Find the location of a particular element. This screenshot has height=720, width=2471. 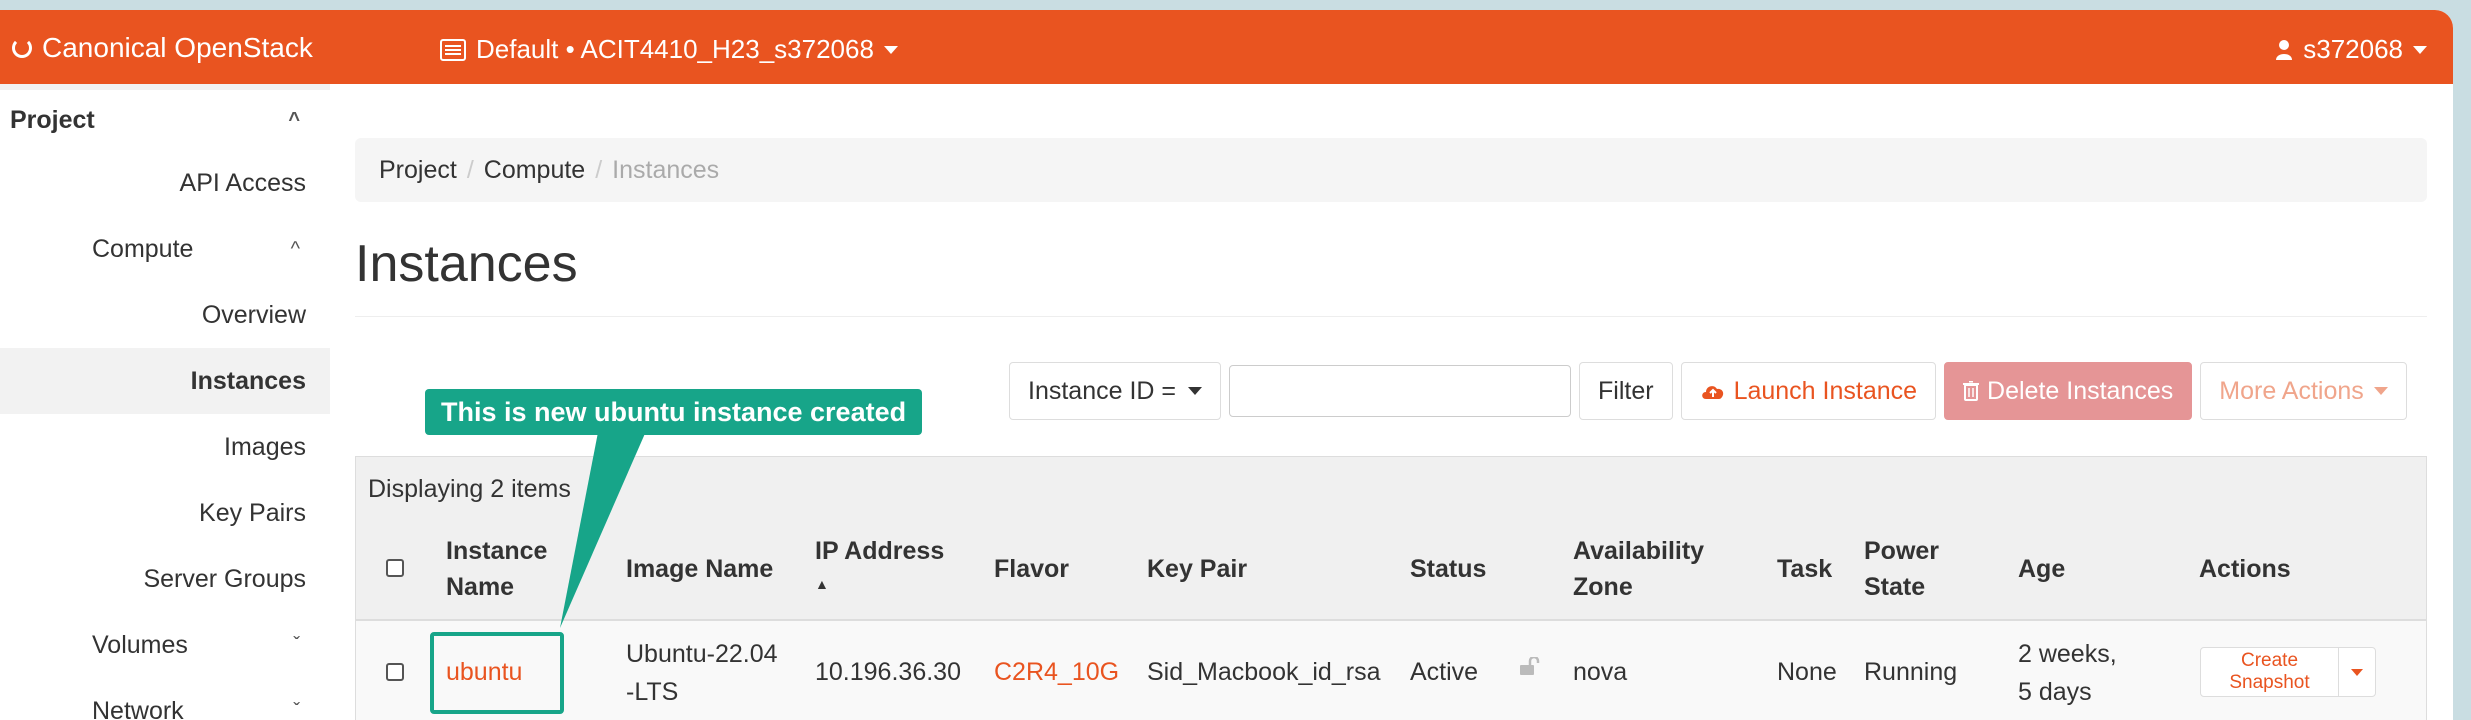

sort-asc-icon: ▲ is located at coordinates (822, 584).